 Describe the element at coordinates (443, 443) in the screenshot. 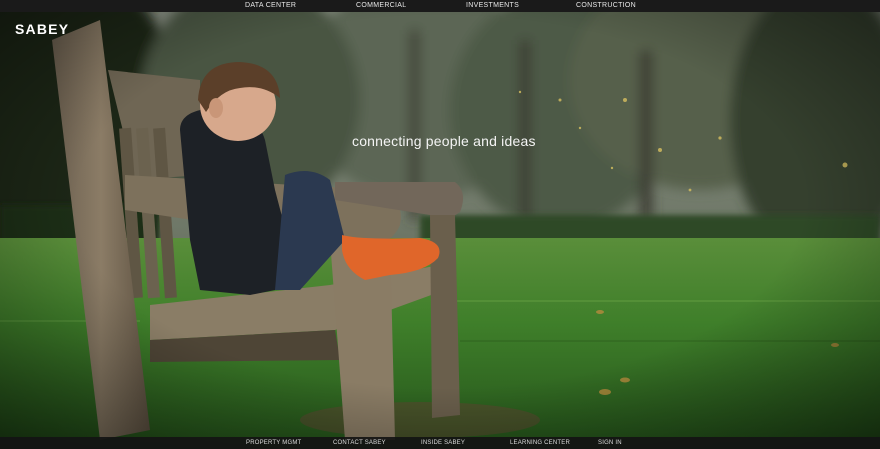

I see `footer-link-inside-sabey: INSIDE SABEY` at that location.